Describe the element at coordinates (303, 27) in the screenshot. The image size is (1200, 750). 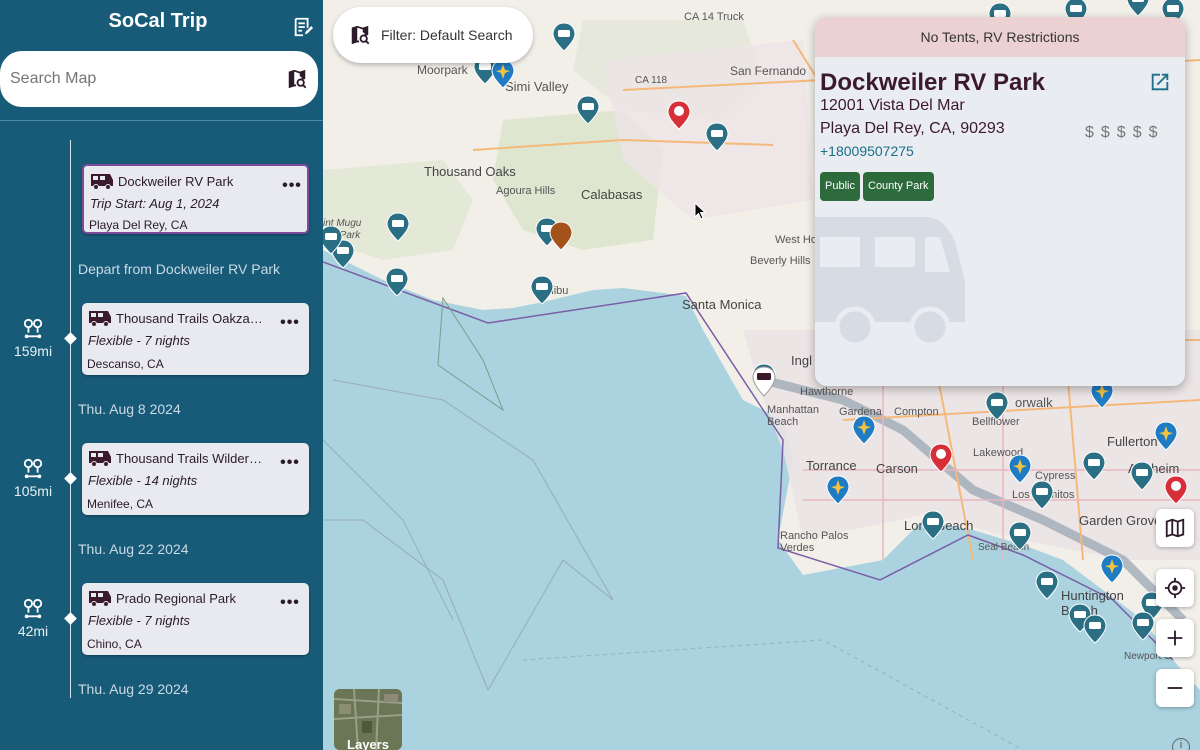
I see `notes-icon` at that location.